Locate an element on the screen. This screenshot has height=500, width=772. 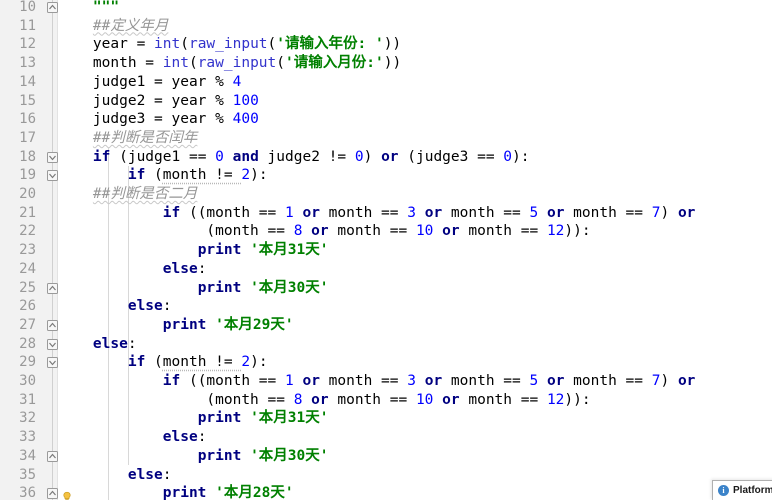
line-number: 15 is located at coordinates (27, 100).